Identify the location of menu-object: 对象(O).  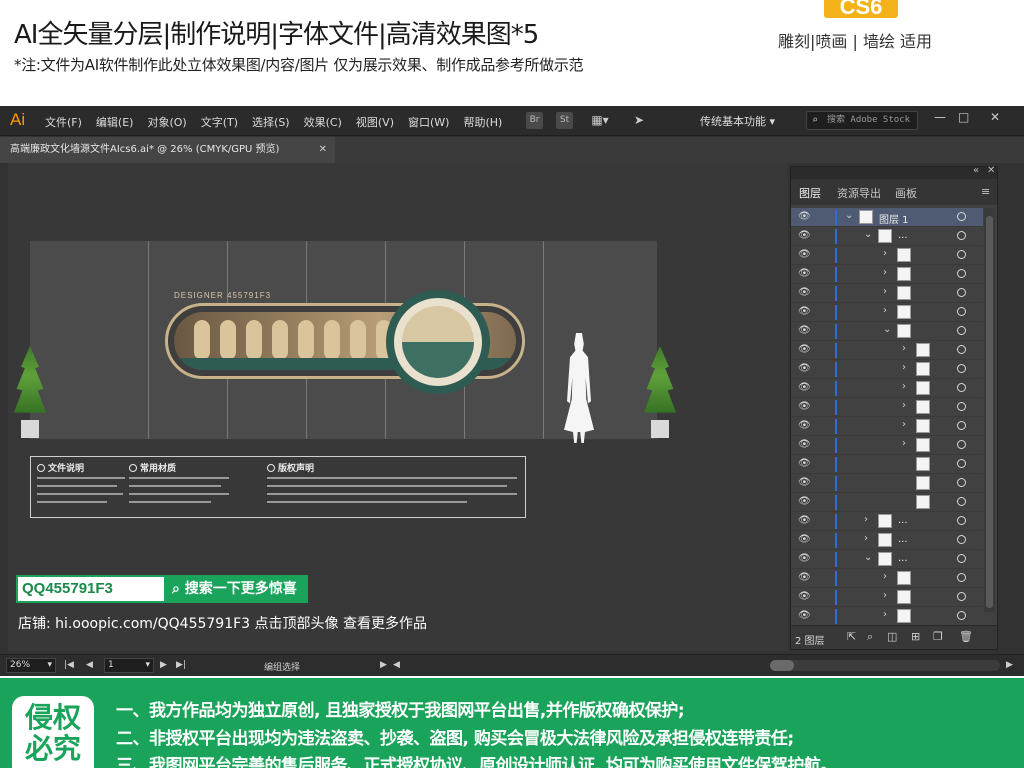
(166, 122).